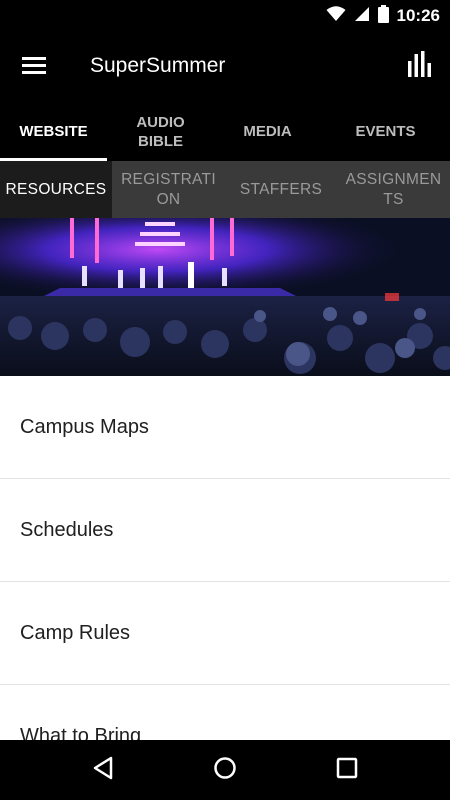 This screenshot has height=800, width=450. I want to click on main-tab-bar: WEBSITE AUDIO BIBLE MEDIA EVENTS, so click(225, 131).